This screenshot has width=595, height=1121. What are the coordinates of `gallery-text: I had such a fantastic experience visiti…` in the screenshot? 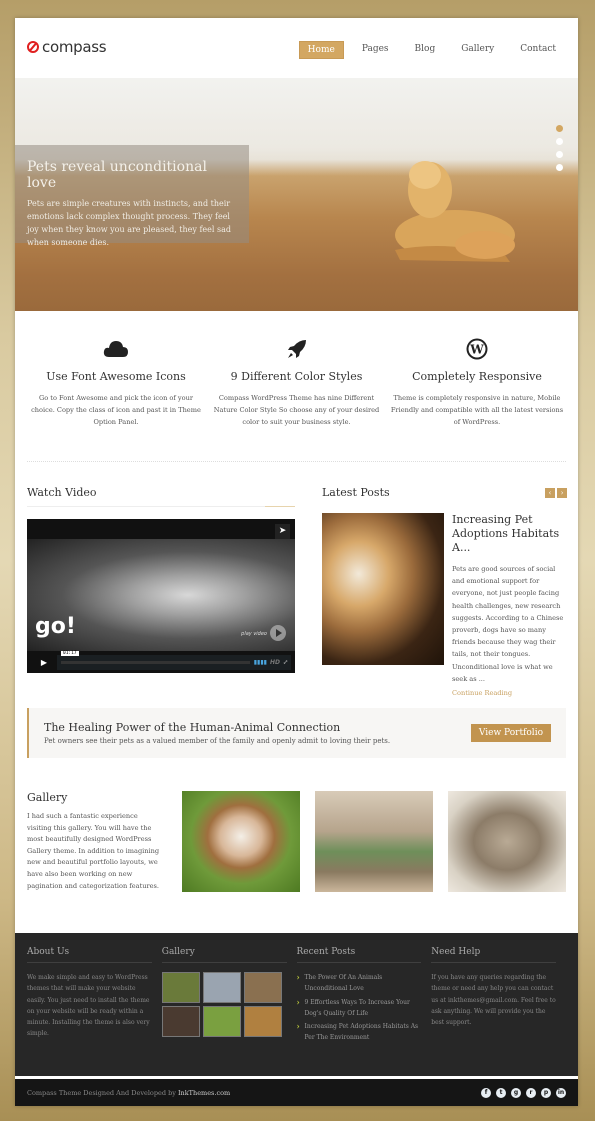 It's located at (93, 851).